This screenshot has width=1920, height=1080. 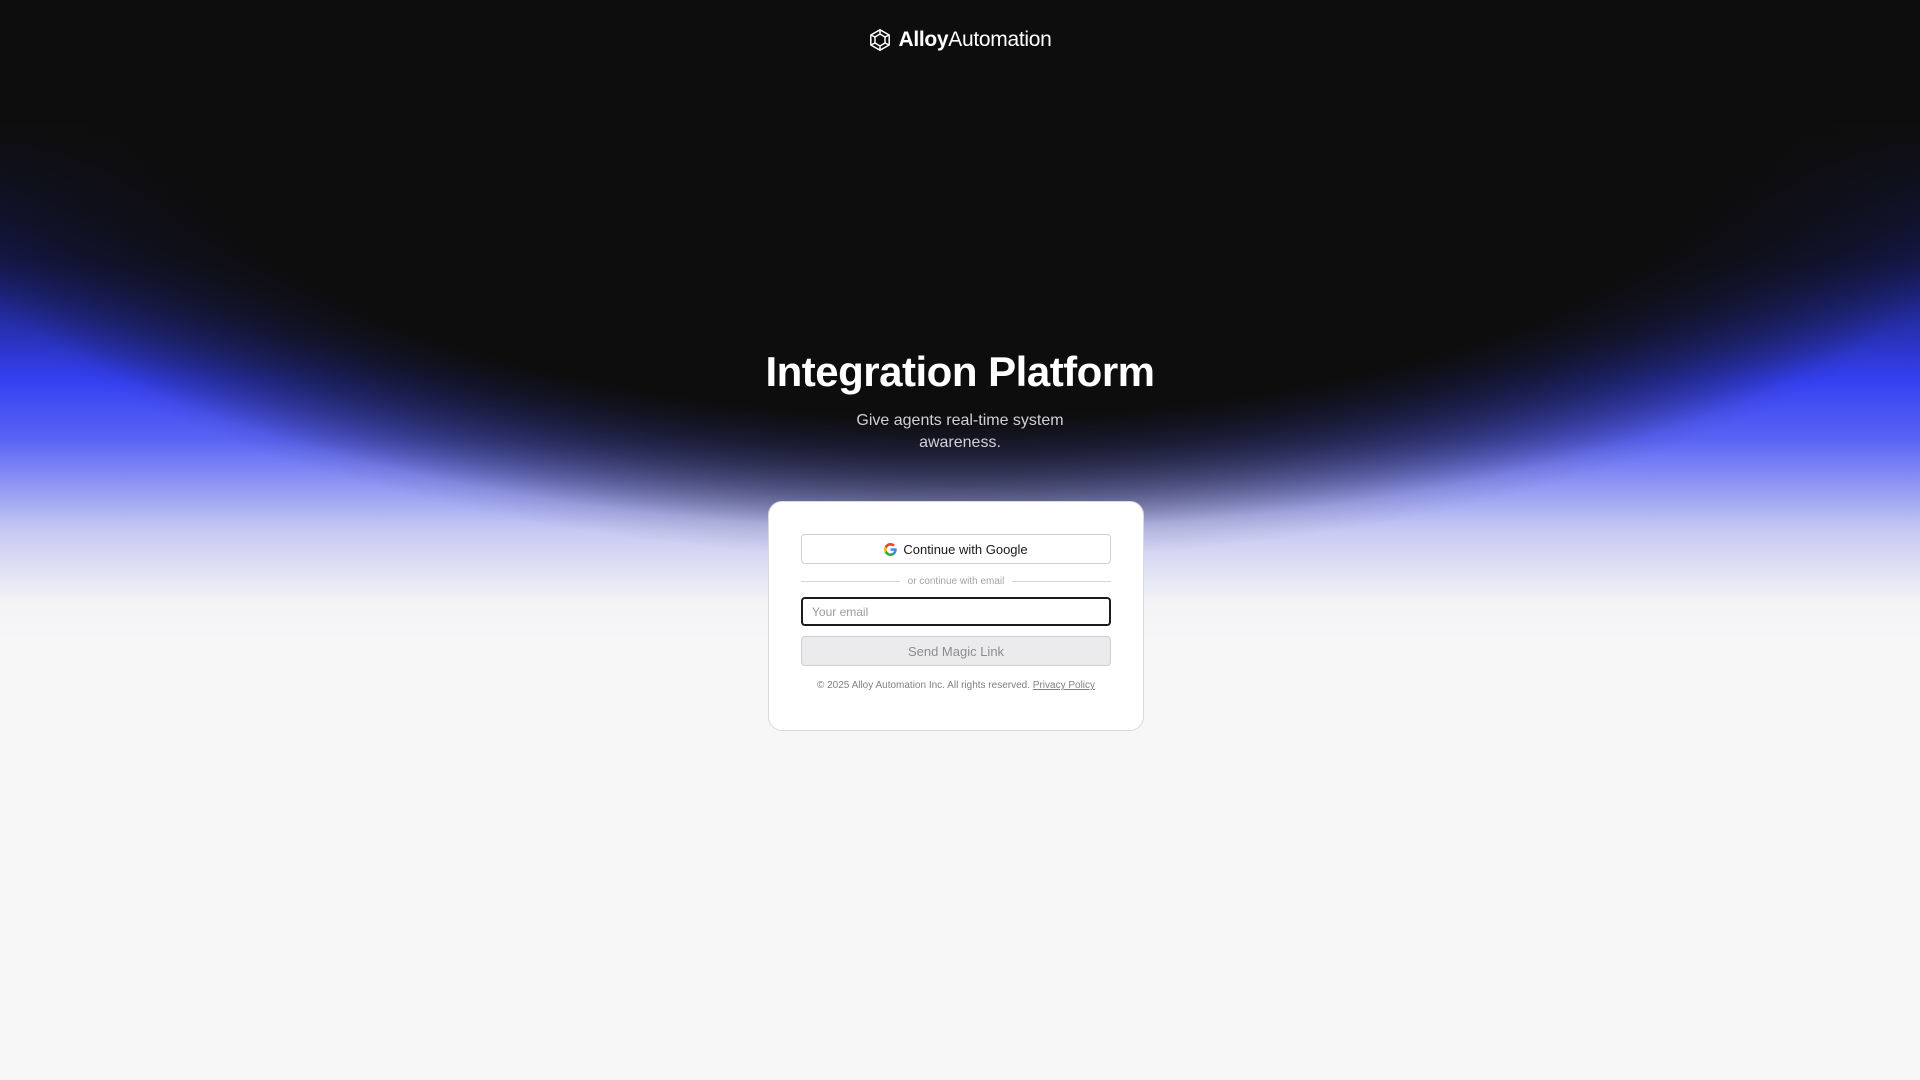 I want to click on divider-line-left, so click(x=850, y=581).